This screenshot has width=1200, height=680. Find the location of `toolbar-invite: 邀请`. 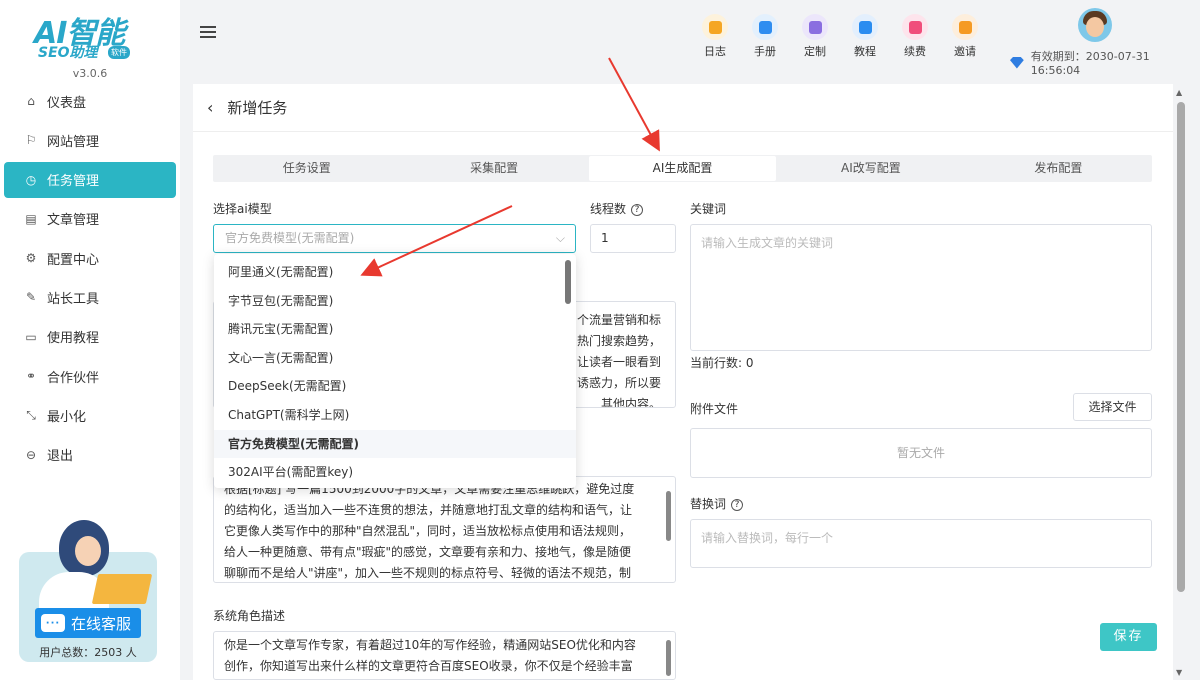

toolbar-invite: 邀请 is located at coordinates (965, 36).